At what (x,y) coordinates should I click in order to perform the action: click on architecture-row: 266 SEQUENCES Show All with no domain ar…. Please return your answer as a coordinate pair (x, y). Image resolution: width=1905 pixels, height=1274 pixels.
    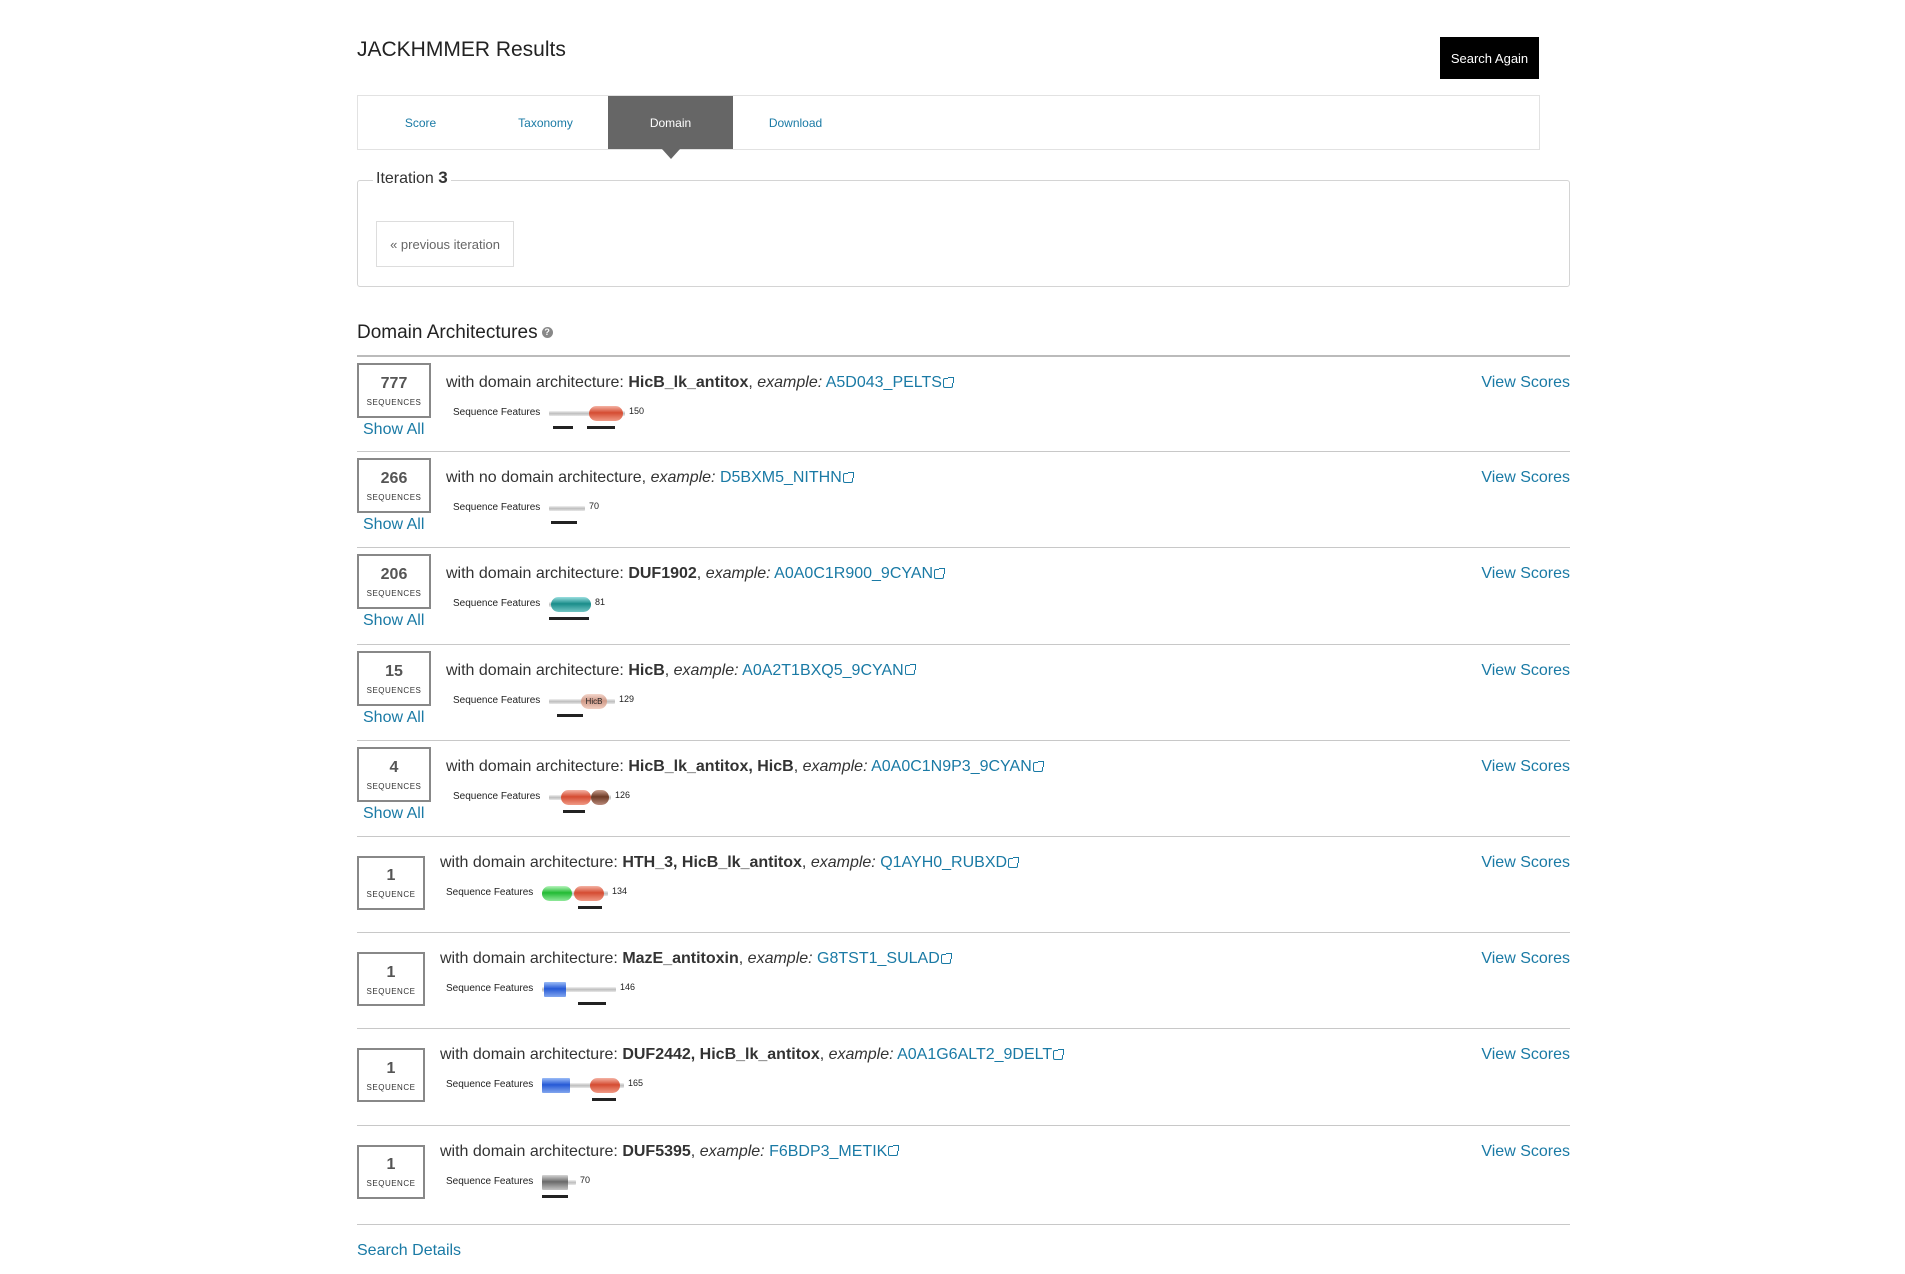
    Looking at the image, I should click on (963, 499).